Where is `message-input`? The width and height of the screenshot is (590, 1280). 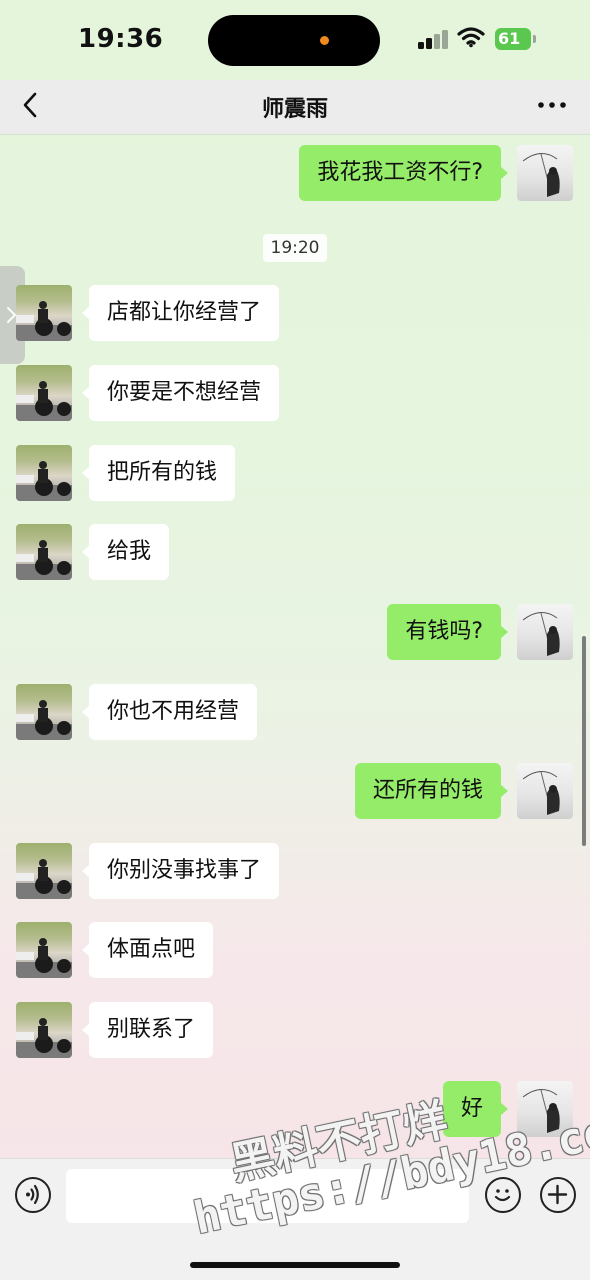
message-input is located at coordinates (267, 1196).